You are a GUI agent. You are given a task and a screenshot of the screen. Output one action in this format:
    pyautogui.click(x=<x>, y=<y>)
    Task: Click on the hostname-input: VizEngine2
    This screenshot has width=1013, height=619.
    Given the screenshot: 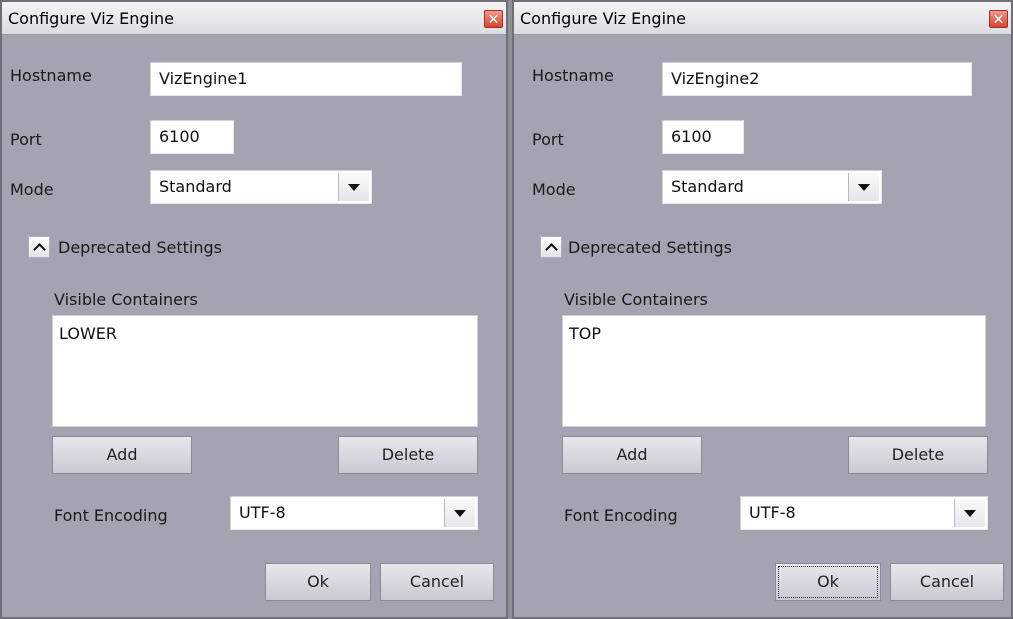 What is the action you would take?
    pyautogui.click(x=817, y=79)
    